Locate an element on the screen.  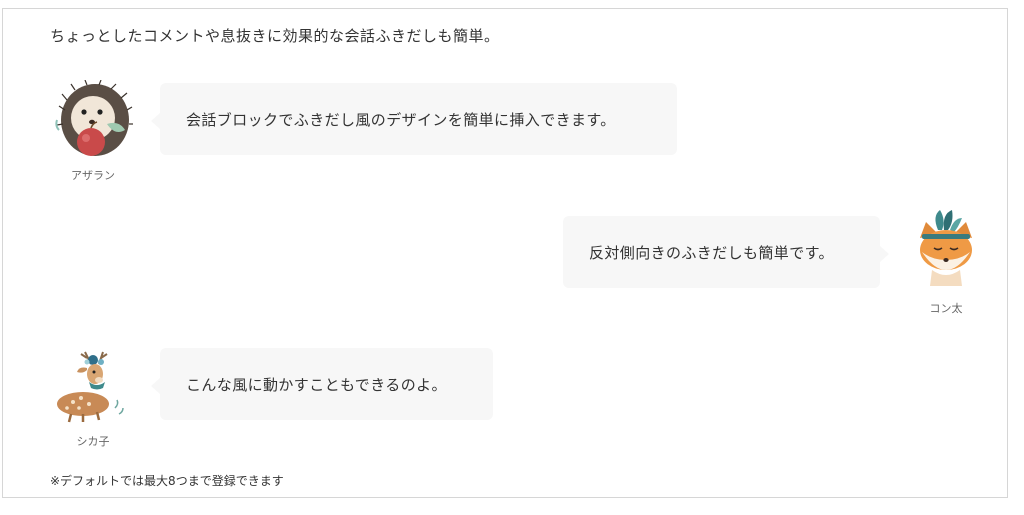
bubble-text: こんな風に動かすこともできるのよ。 is located at coordinates (316, 384).